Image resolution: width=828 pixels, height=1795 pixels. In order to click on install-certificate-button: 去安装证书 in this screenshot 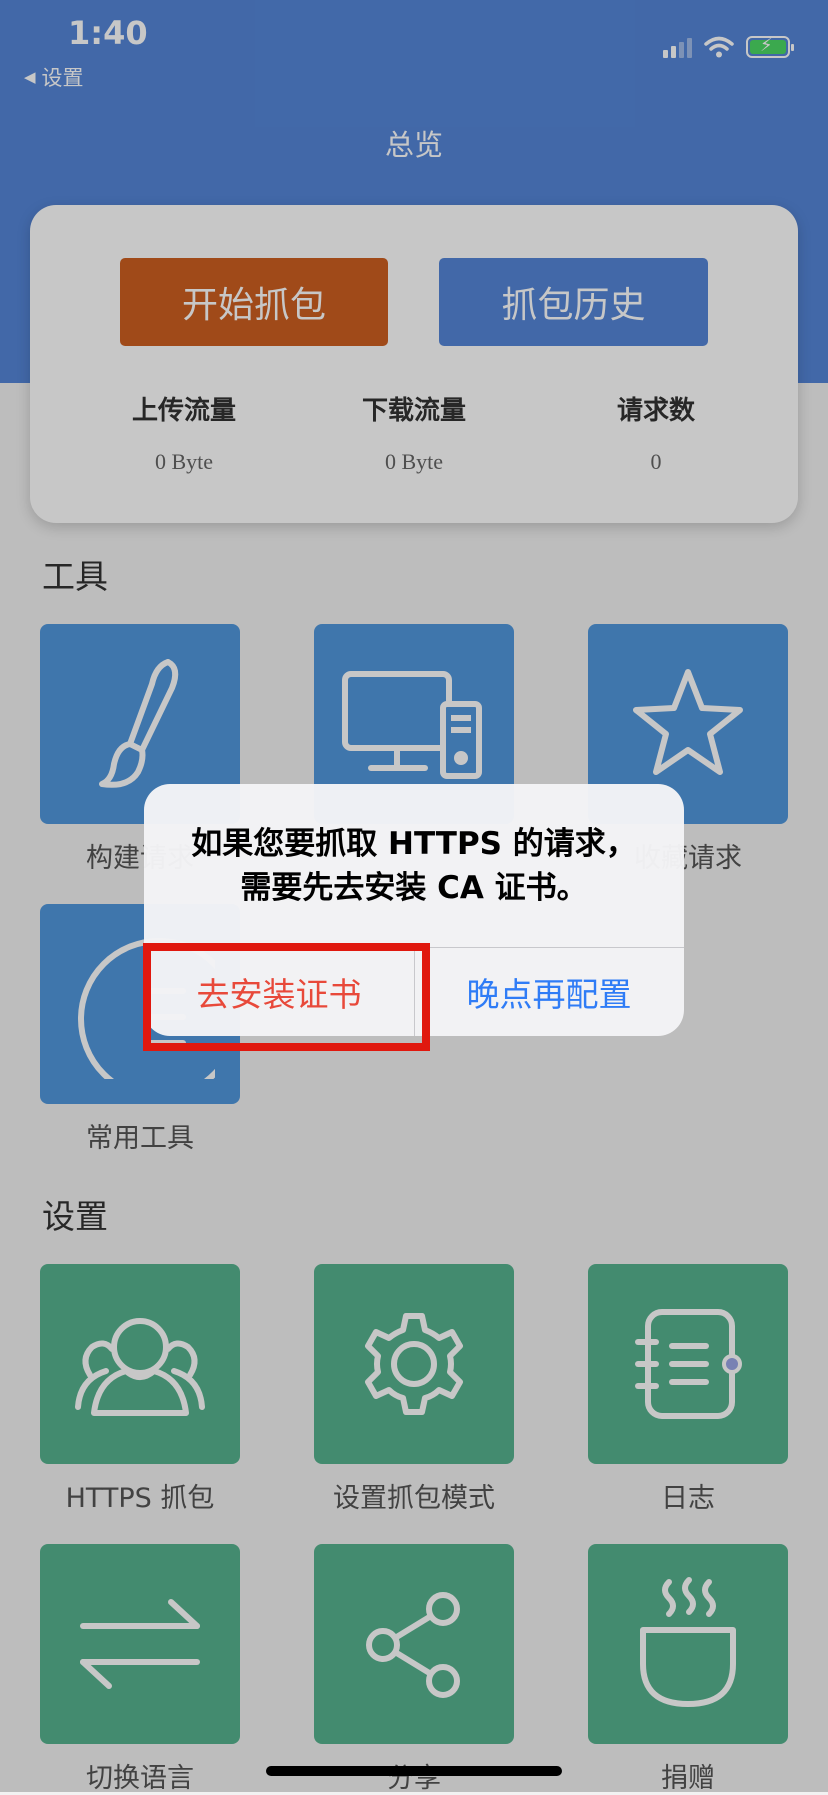, I will do `click(279, 992)`.